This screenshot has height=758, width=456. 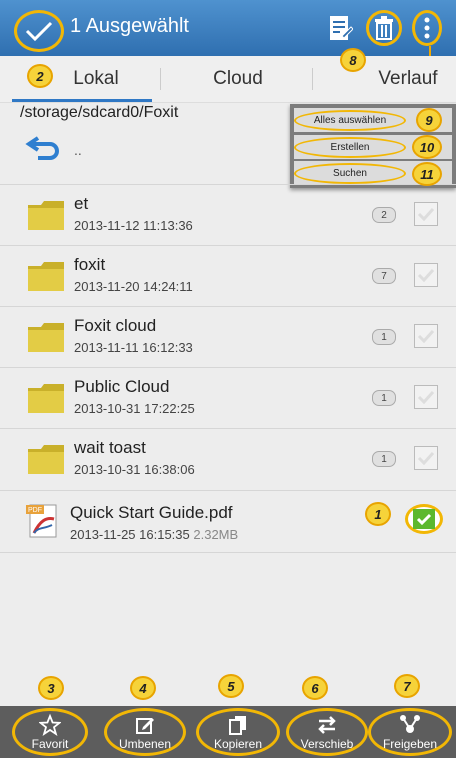 I want to click on file-date: 2013-11-25 16:15:35, so click(x=130, y=534).